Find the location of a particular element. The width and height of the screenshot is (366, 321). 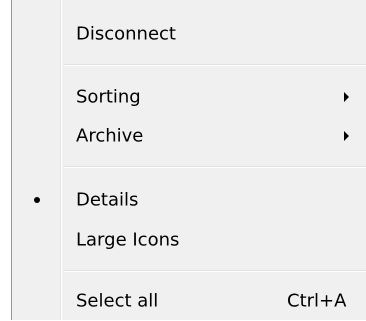

menu-item-large-icons: Large Icons is located at coordinates (189, 240).